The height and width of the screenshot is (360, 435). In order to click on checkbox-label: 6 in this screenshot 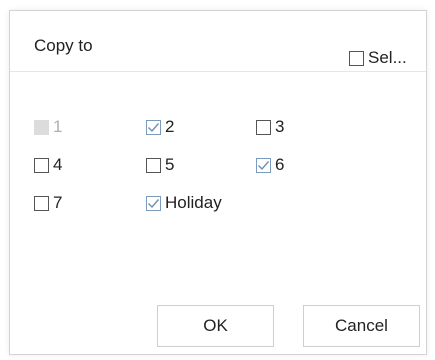, I will do `click(280, 164)`.